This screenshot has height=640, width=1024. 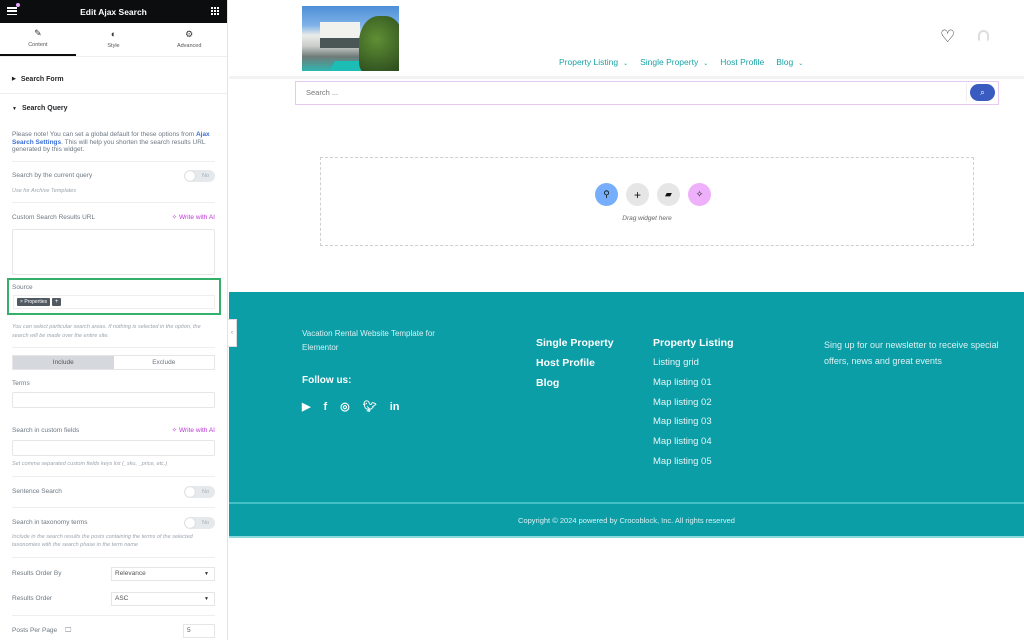 I want to click on house-shape, so click(x=340, y=35).